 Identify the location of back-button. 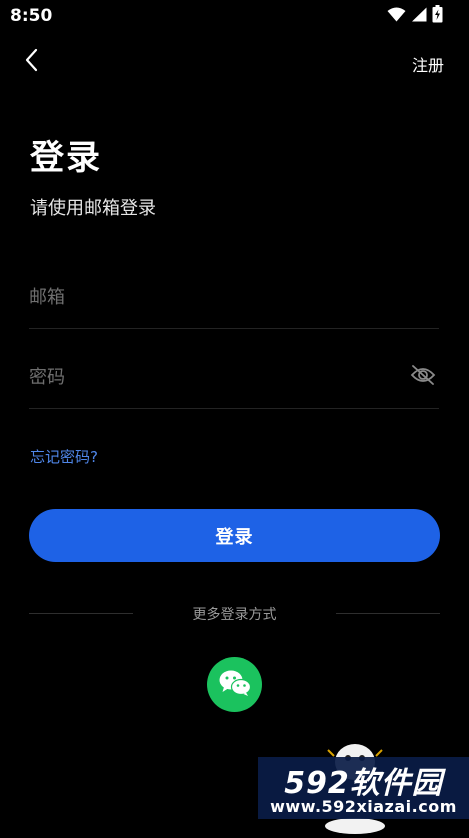
(32, 62).